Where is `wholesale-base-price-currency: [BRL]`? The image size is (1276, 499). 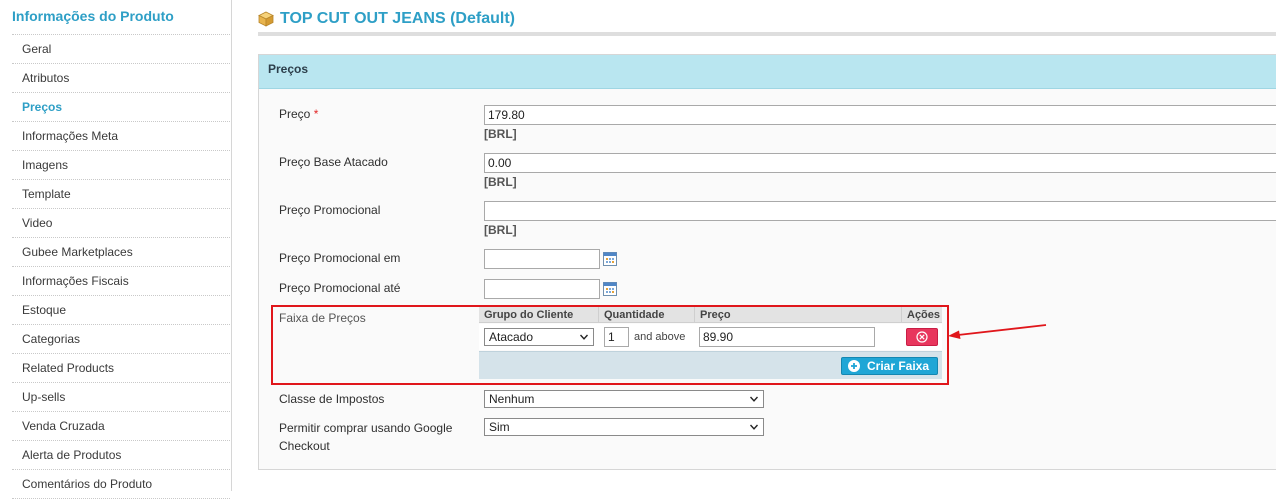 wholesale-base-price-currency: [BRL] is located at coordinates (500, 182).